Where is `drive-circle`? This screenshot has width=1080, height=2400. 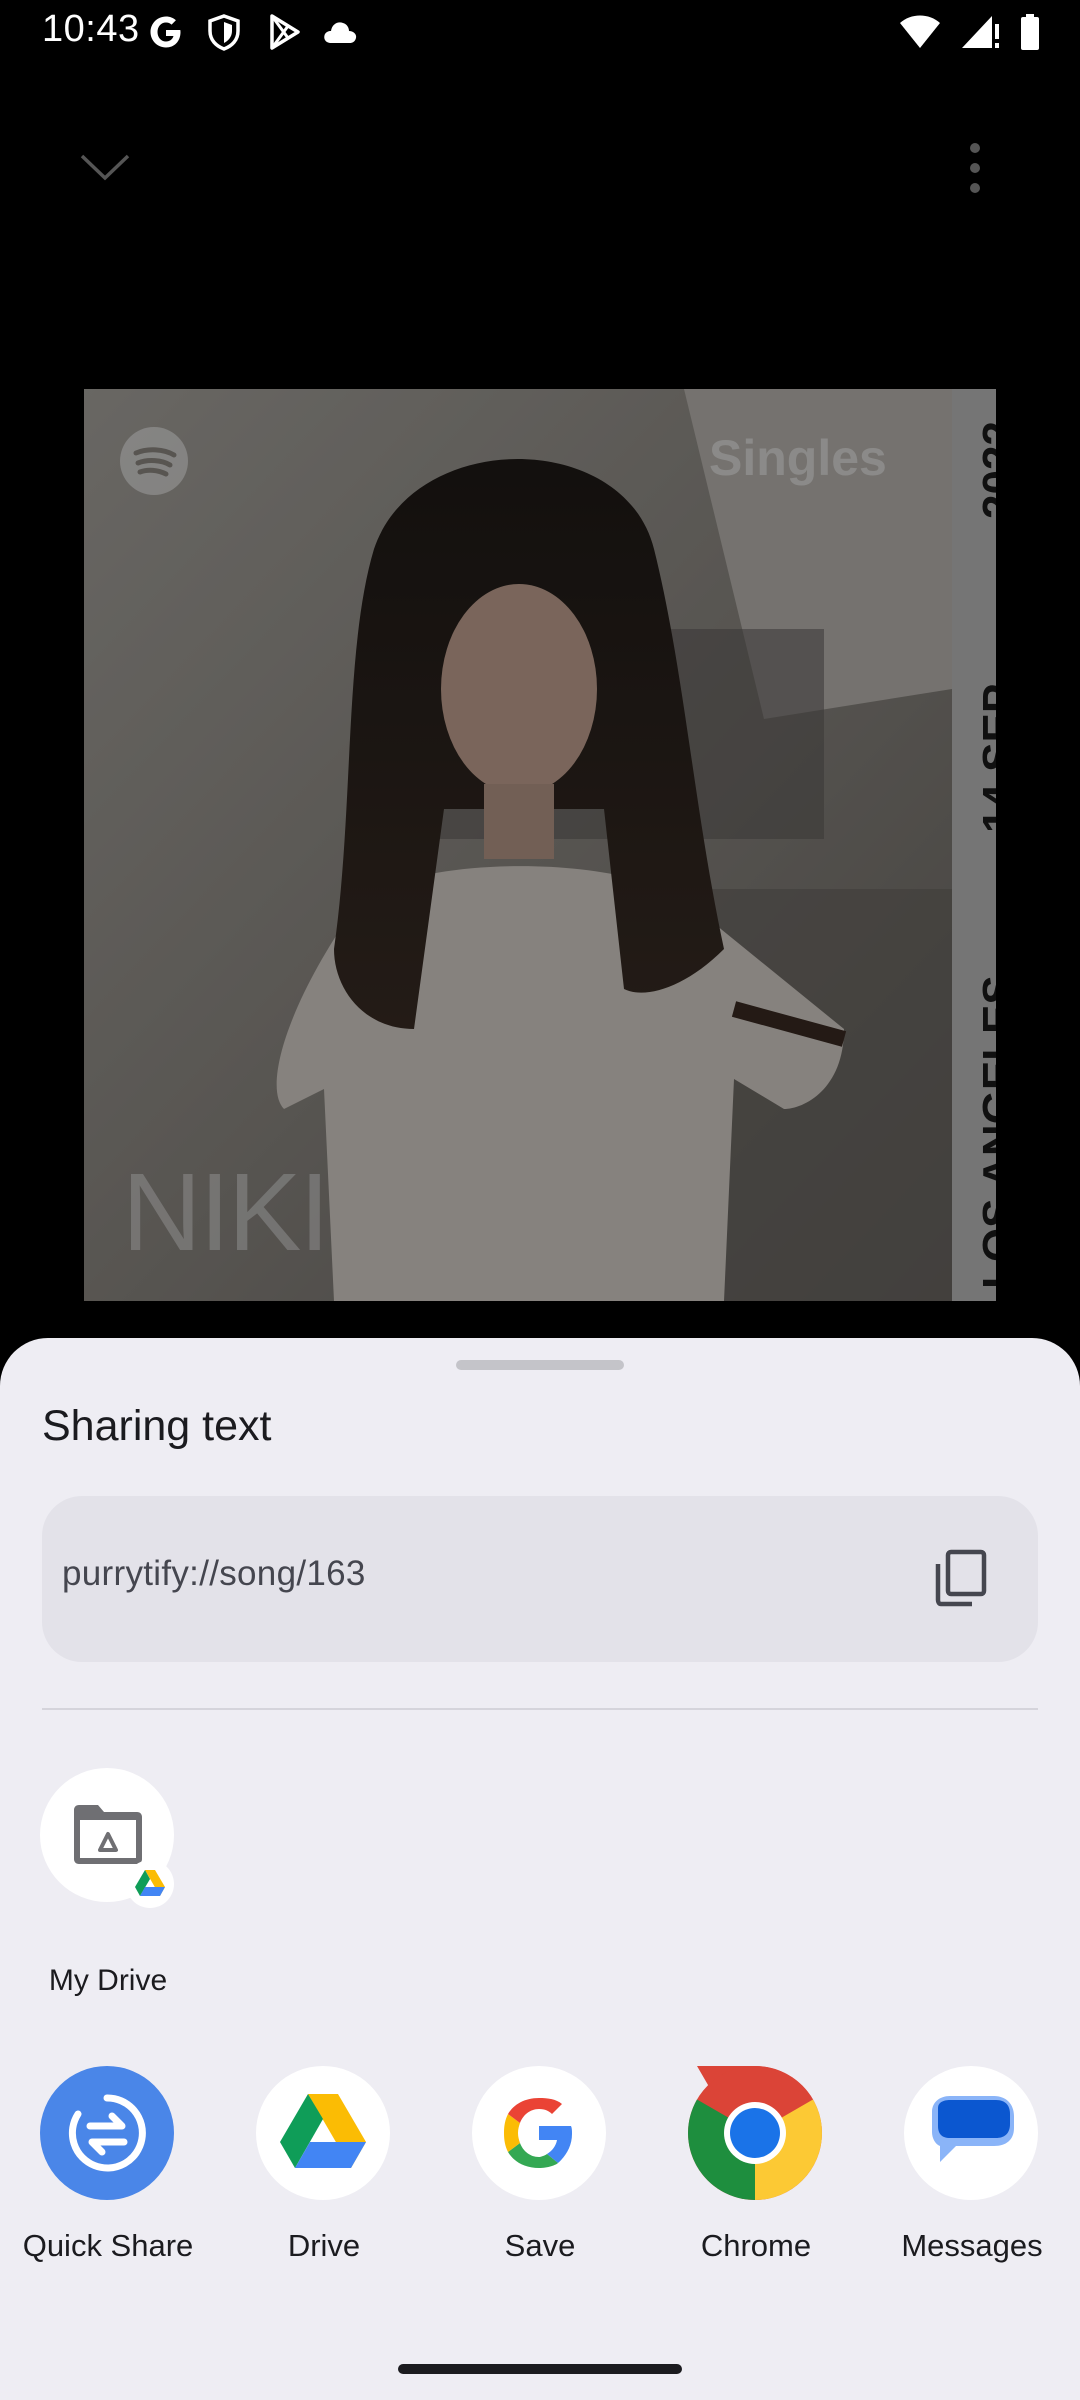
drive-circle is located at coordinates (323, 2133).